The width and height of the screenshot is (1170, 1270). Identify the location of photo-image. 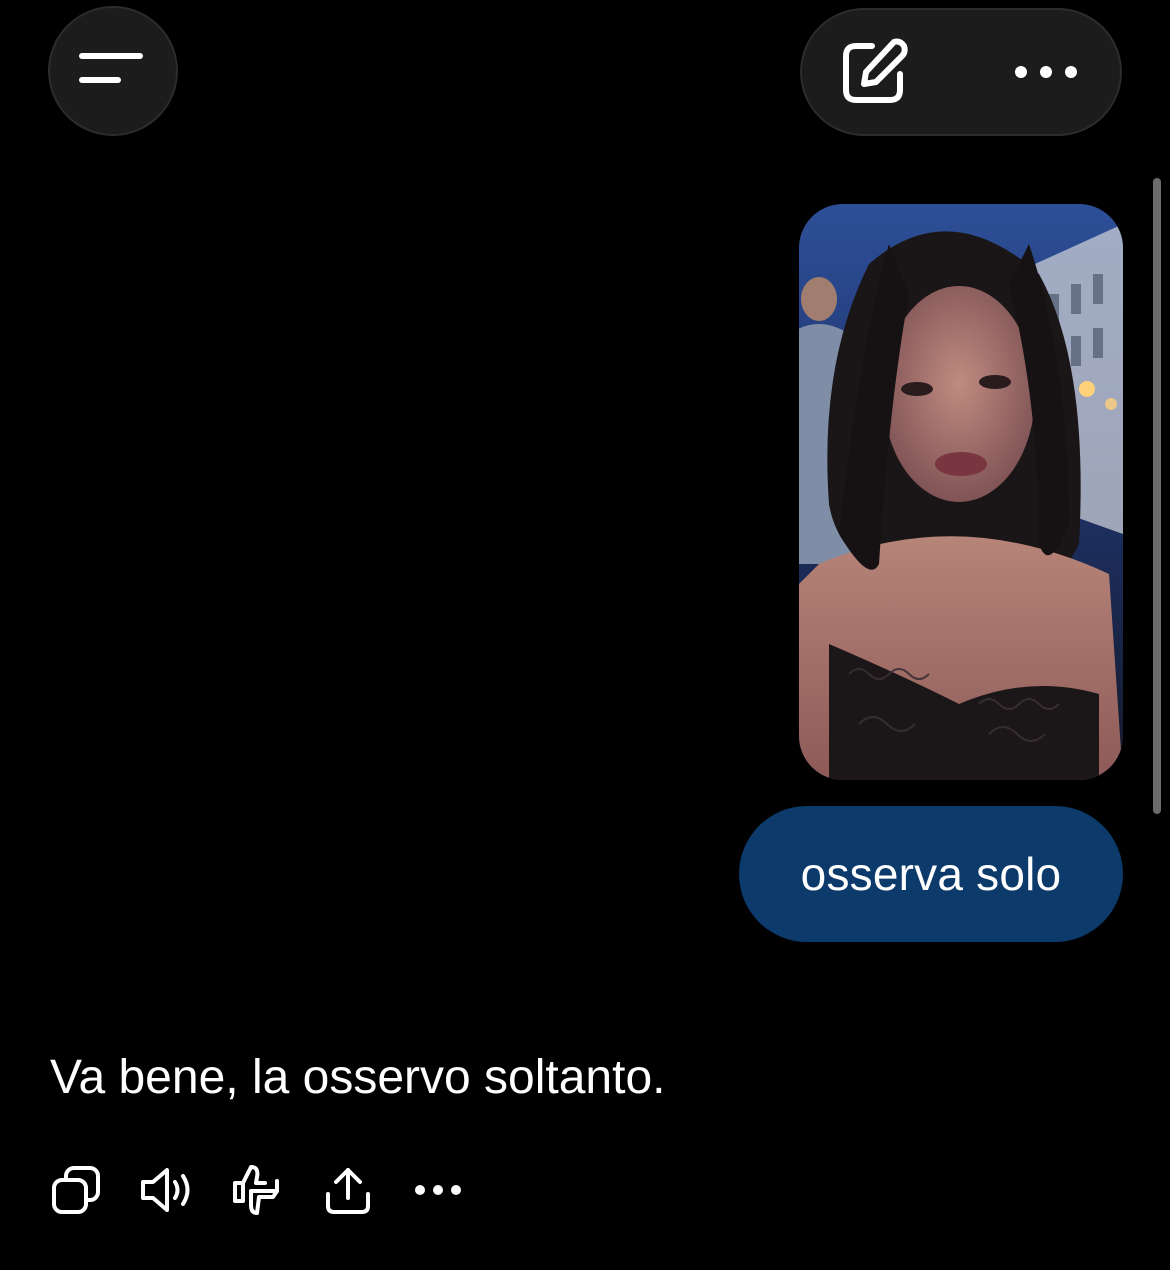
(961, 492).